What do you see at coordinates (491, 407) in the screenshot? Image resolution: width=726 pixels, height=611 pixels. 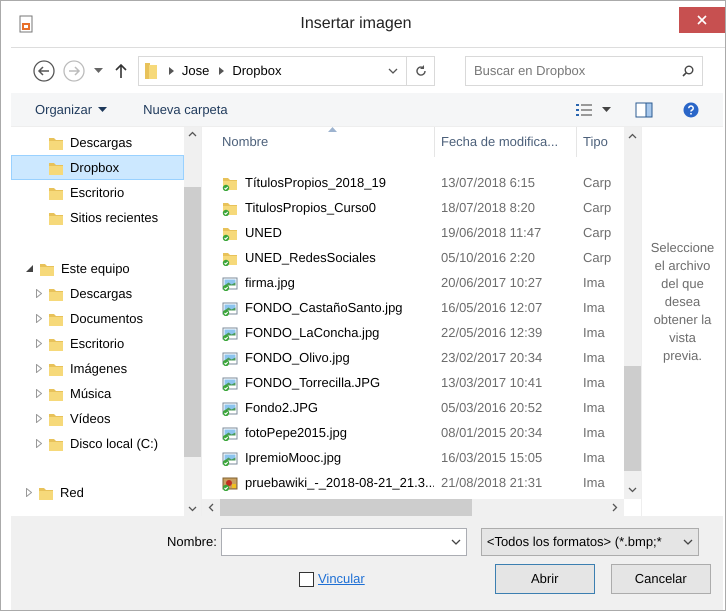 I see `file-date: 05/03/2016 20:52` at bounding box center [491, 407].